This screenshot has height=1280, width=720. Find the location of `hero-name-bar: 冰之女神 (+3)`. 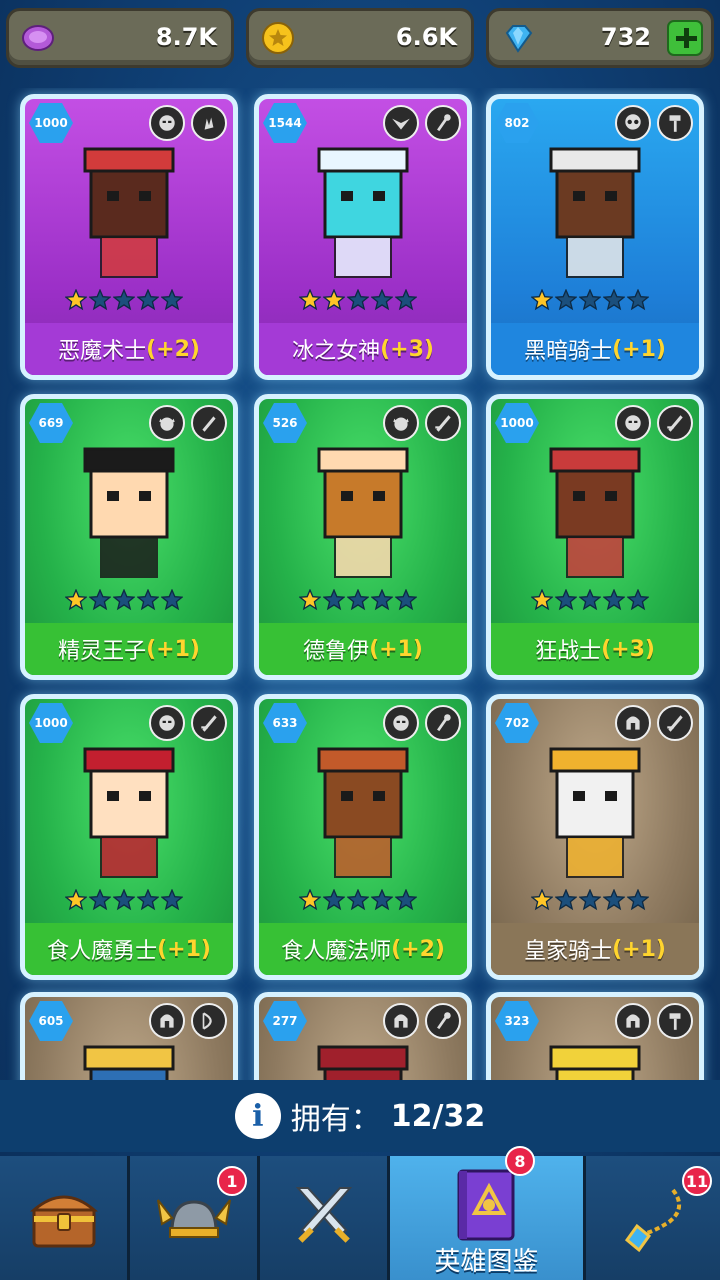

hero-name-bar: 冰之女神 (+3) is located at coordinates (363, 349).